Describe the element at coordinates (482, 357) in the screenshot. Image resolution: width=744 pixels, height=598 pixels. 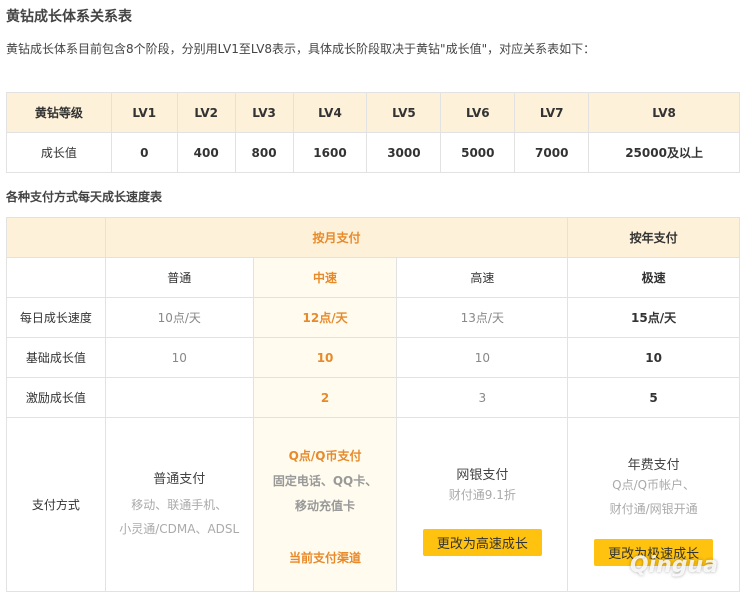
I see `cell-fast: 10` at that location.